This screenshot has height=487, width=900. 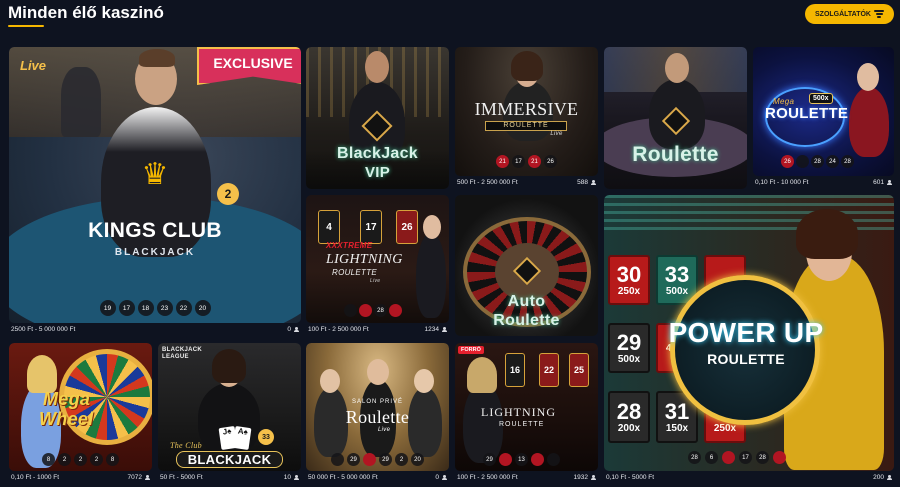 I want to click on game-name-line1: Mega, so click(x=67, y=399).